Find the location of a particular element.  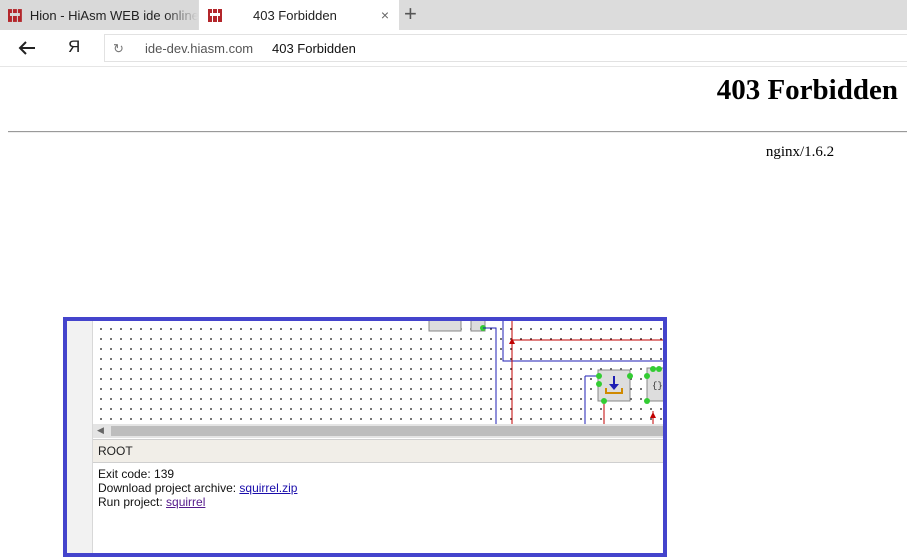

exit-code-line: Exit code: 139 is located at coordinates (136, 474).